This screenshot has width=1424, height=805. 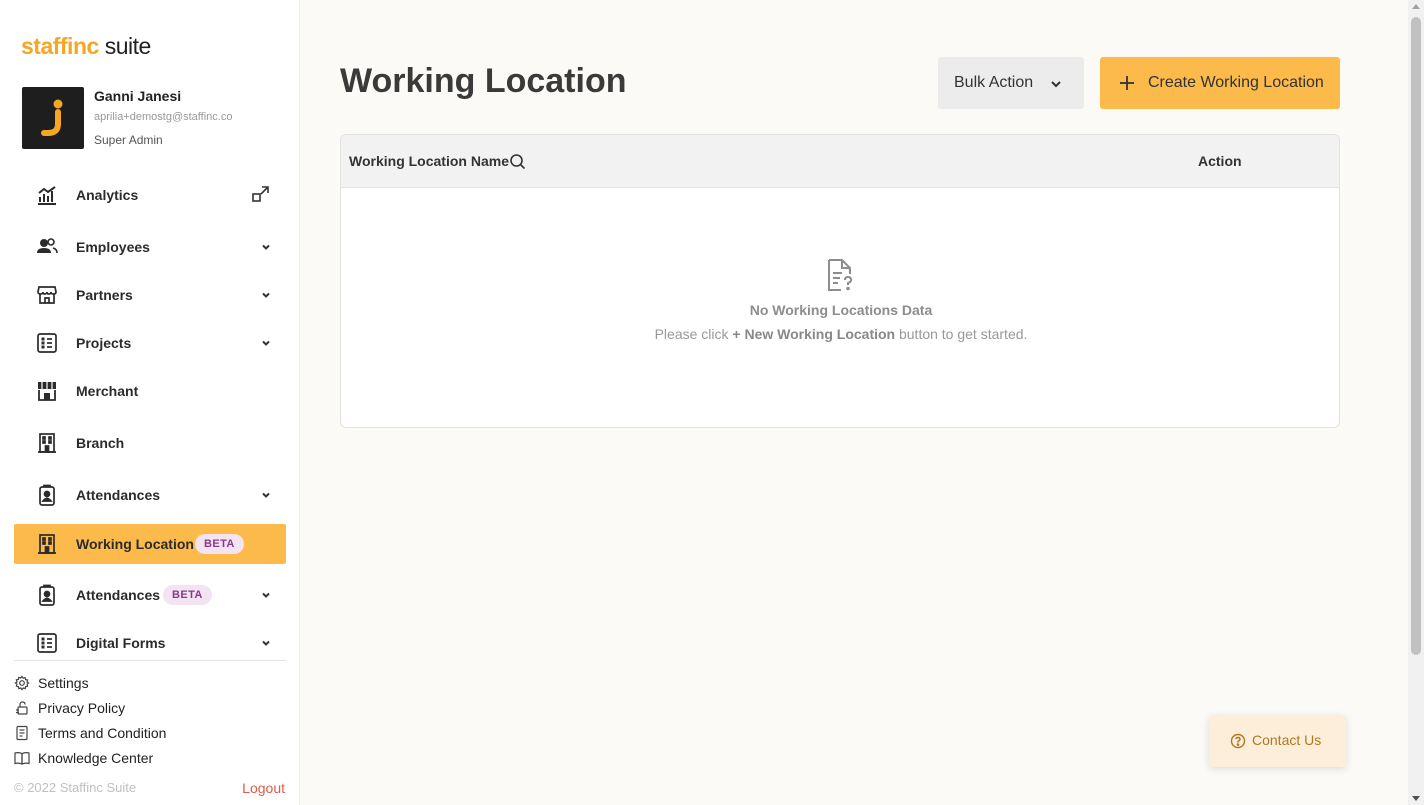 What do you see at coordinates (75, 787) in the screenshot?
I see `copyright-text: © 2022 Staffinc Suite` at bounding box center [75, 787].